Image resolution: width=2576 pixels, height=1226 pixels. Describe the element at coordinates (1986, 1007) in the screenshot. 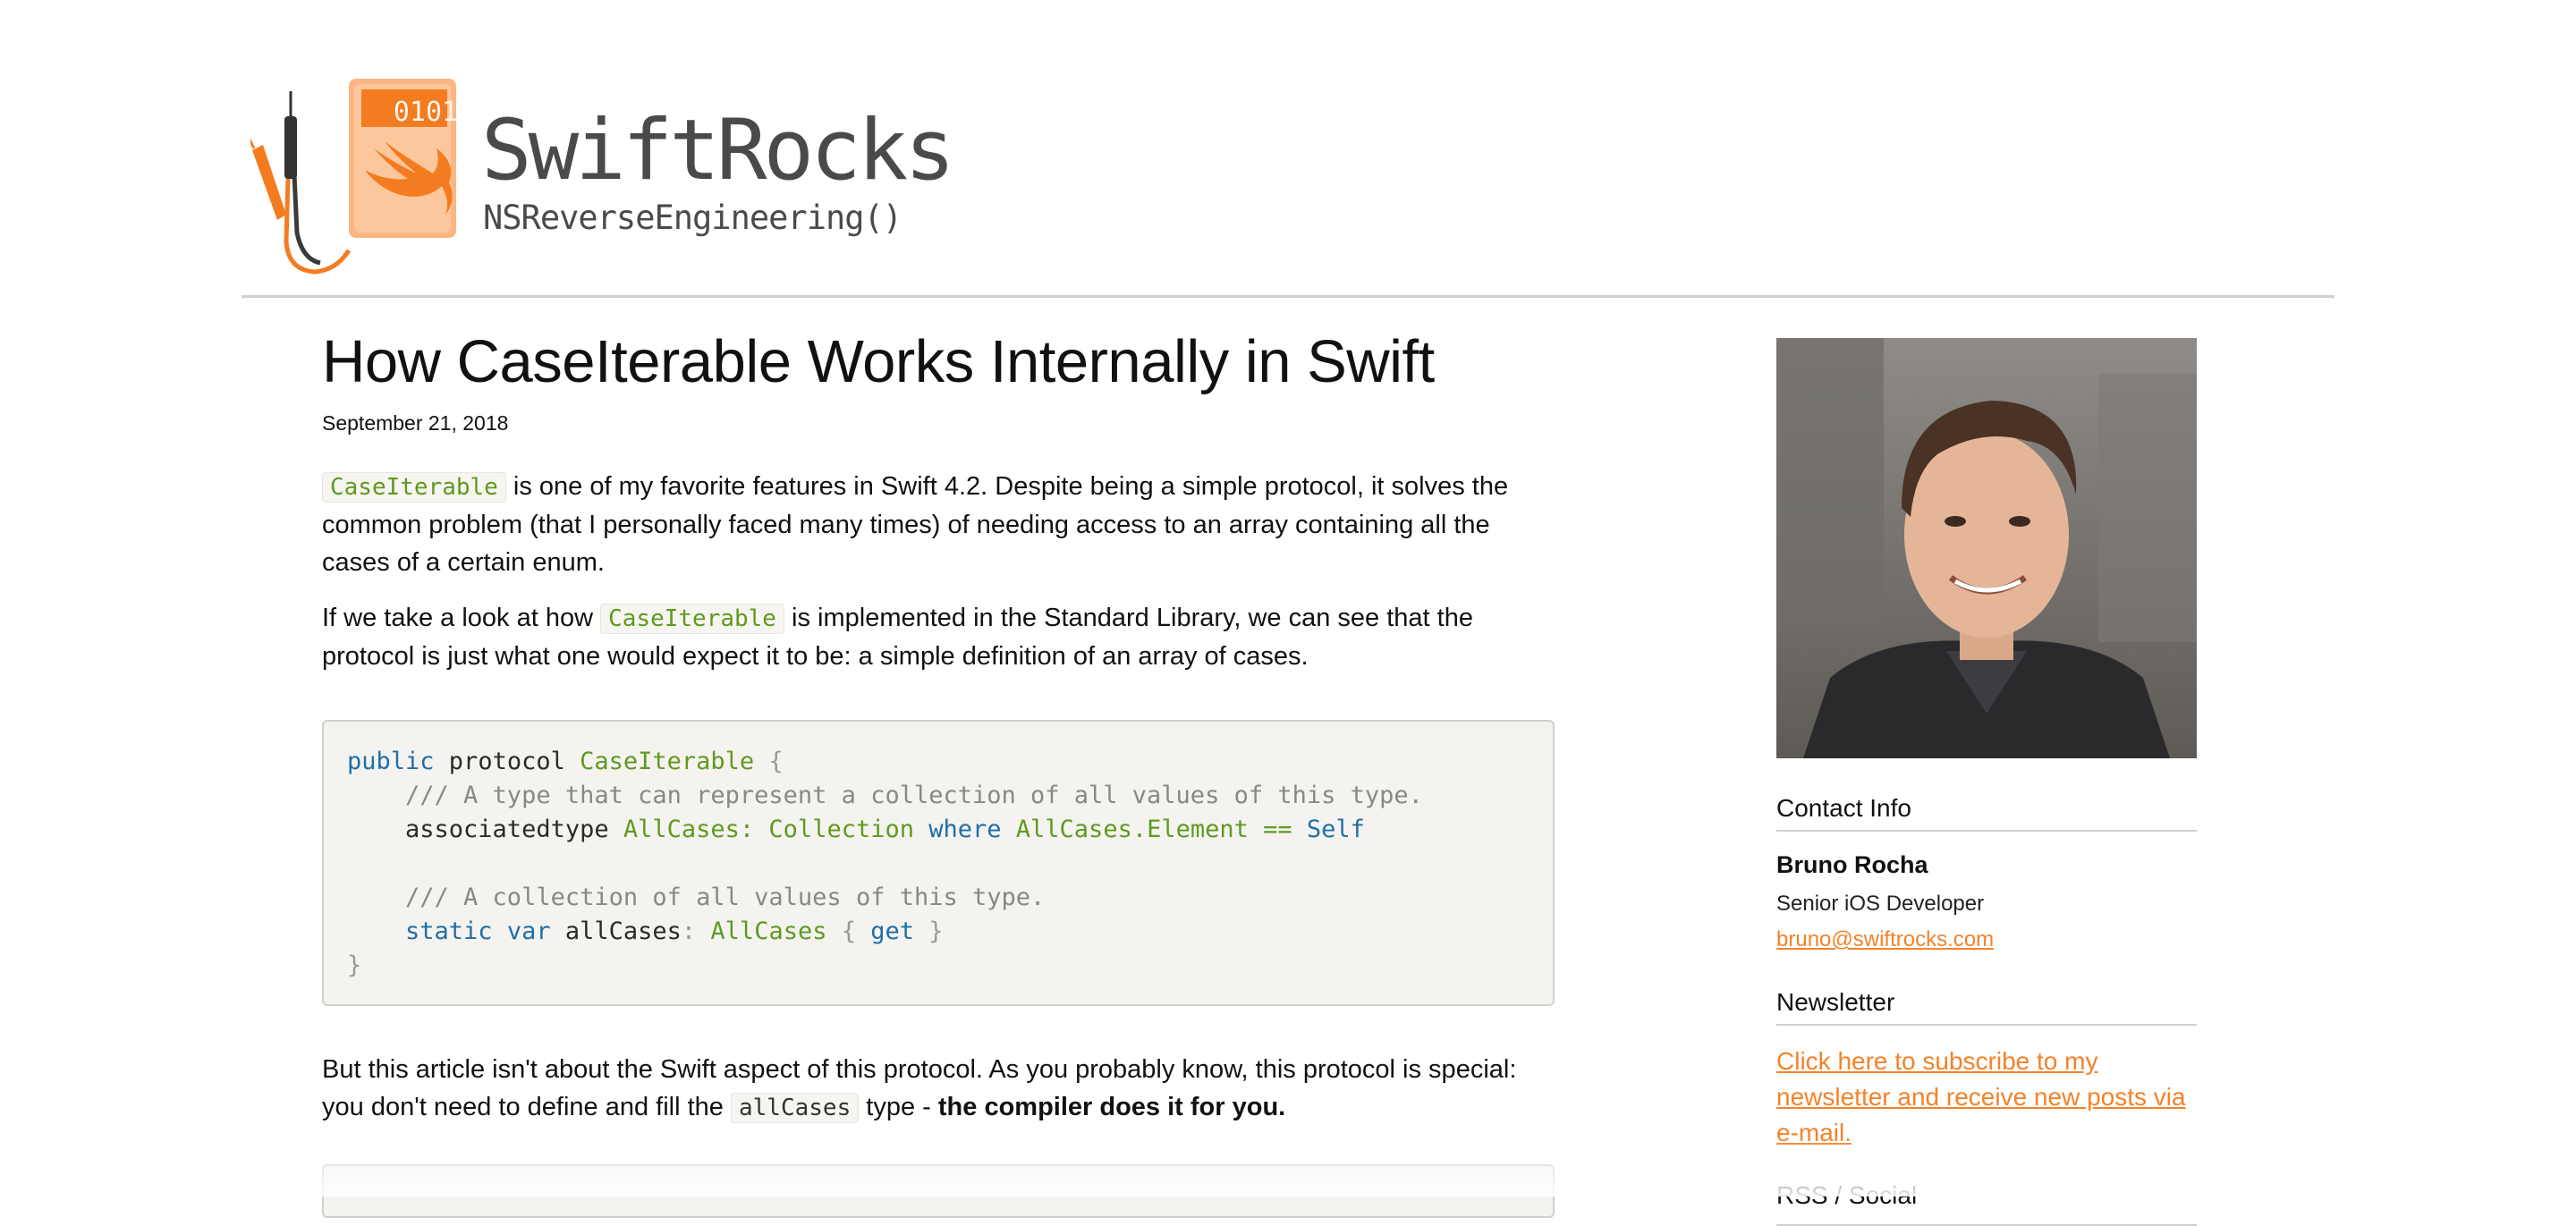

I see `newsletter-heading: Newsletter` at that location.